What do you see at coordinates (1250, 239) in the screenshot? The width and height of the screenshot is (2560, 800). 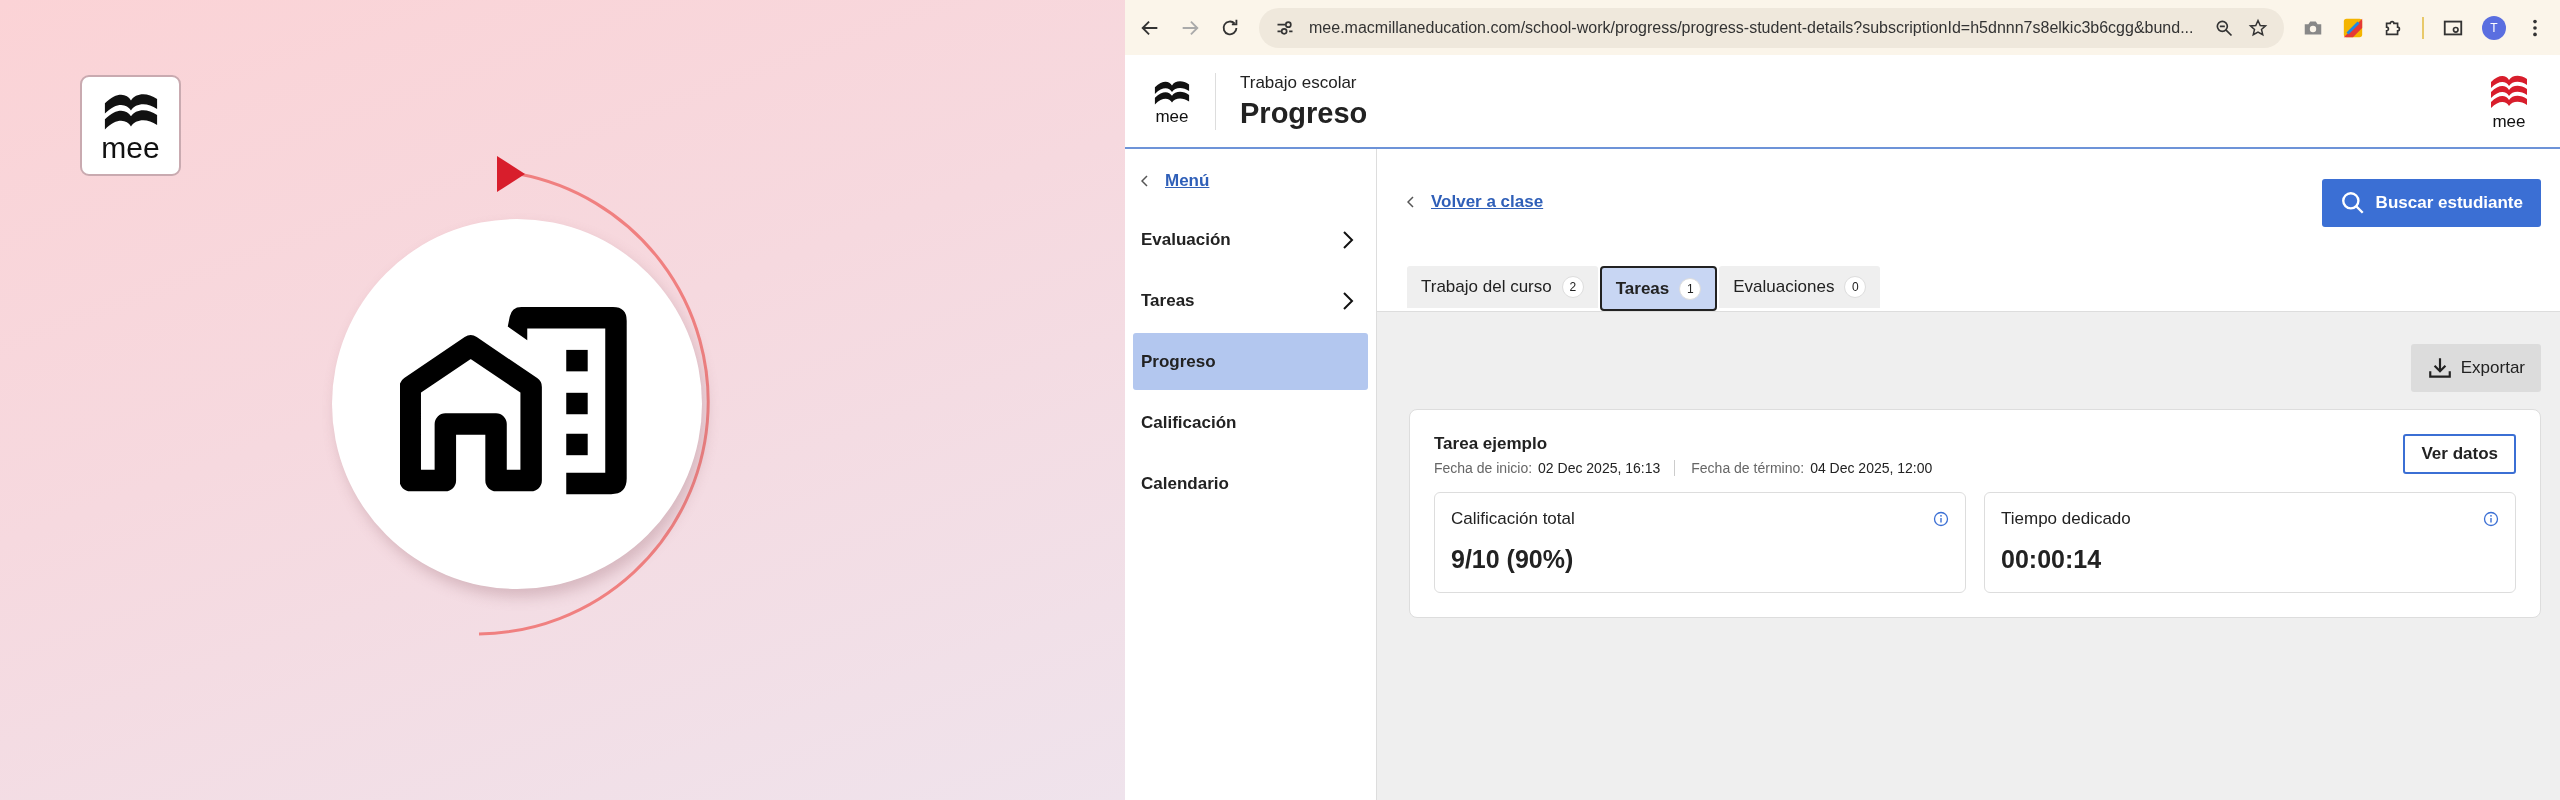 I see `sidebar-item: Evaluación` at bounding box center [1250, 239].